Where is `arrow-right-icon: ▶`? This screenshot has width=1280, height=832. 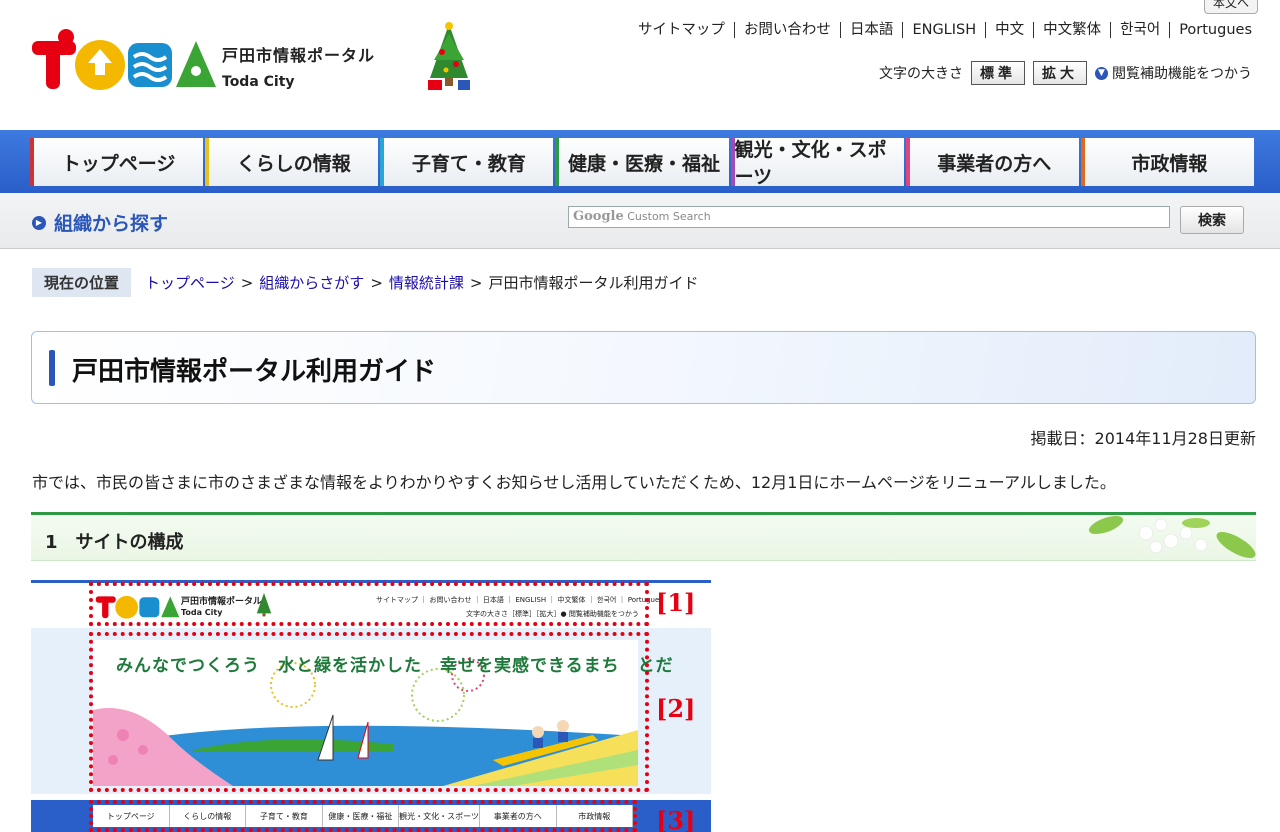
arrow-right-icon: ▶ is located at coordinates (39, 222).